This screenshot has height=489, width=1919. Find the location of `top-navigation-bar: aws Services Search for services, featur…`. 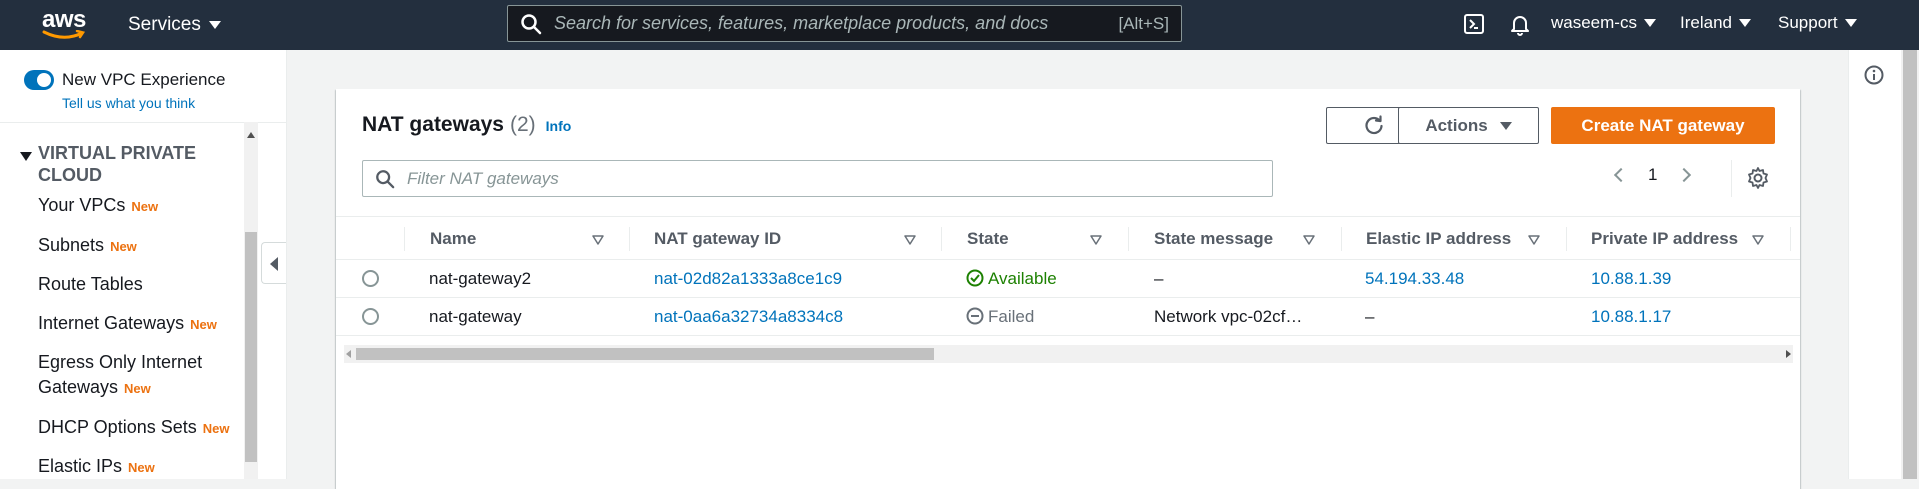

top-navigation-bar: aws Services Search for services, featur… is located at coordinates (959, 25).